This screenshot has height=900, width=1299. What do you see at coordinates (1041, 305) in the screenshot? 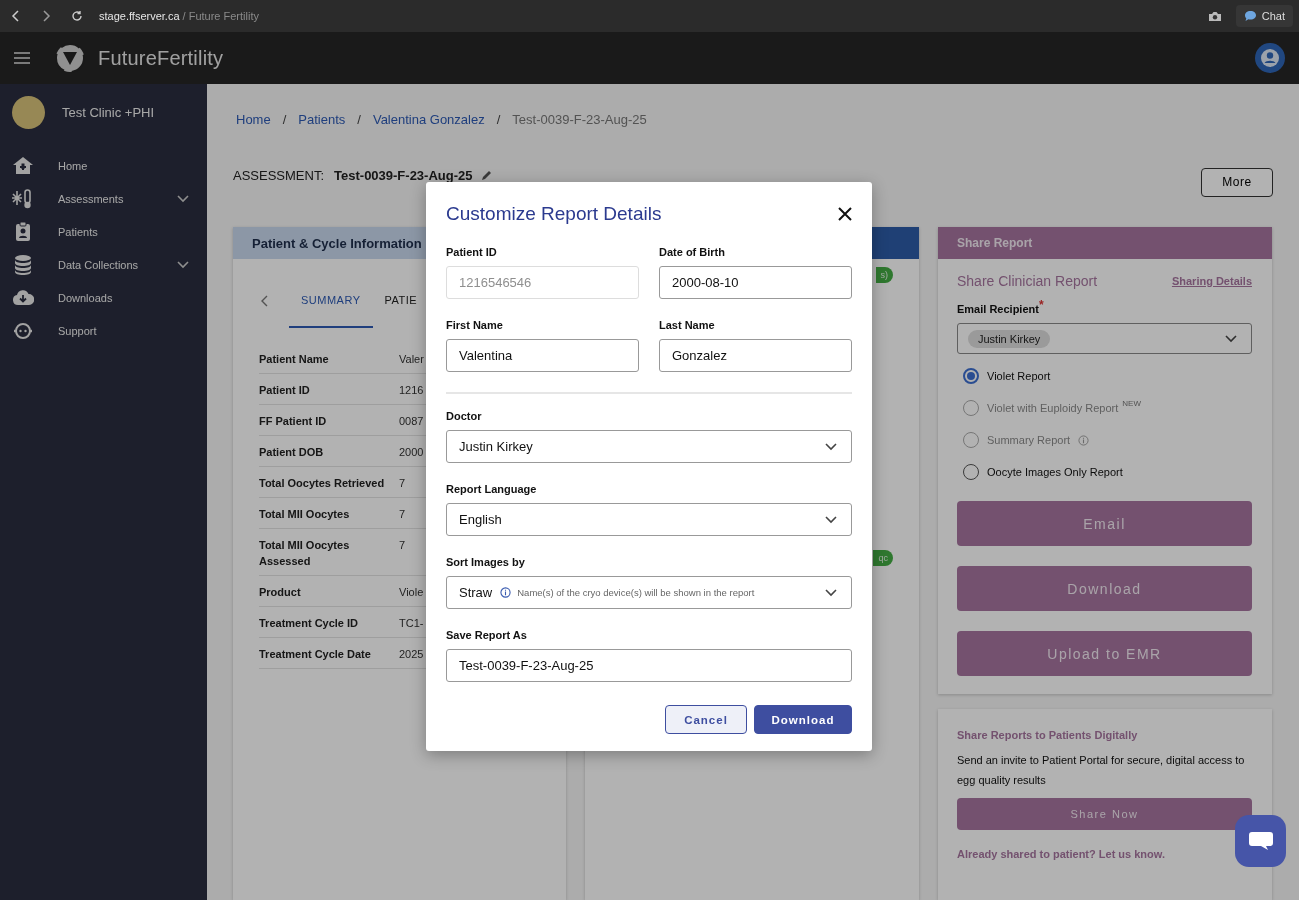
I see `required-mark: *` at bounding box center [1041, 305].